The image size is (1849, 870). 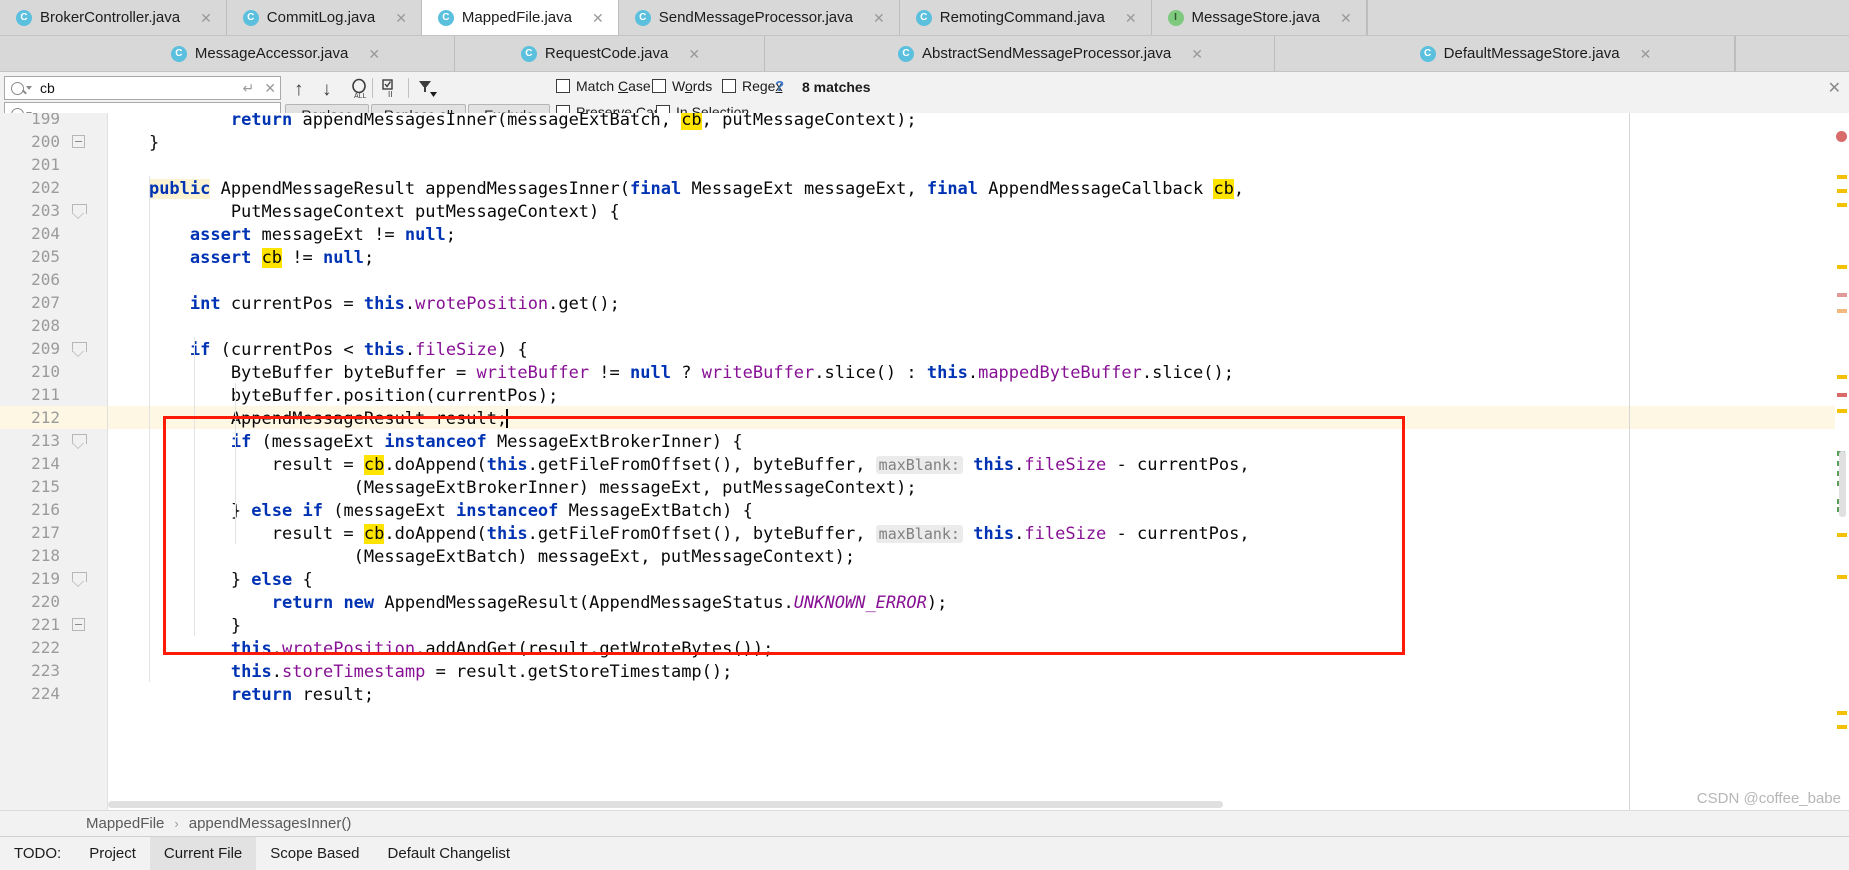 What do you see at coordinates (1535, 53) in the screenshot?
I see `editor-tab-defaultmessagestore: C DefaultMessageStore.java ✕` at bounding box center [1535, 53].